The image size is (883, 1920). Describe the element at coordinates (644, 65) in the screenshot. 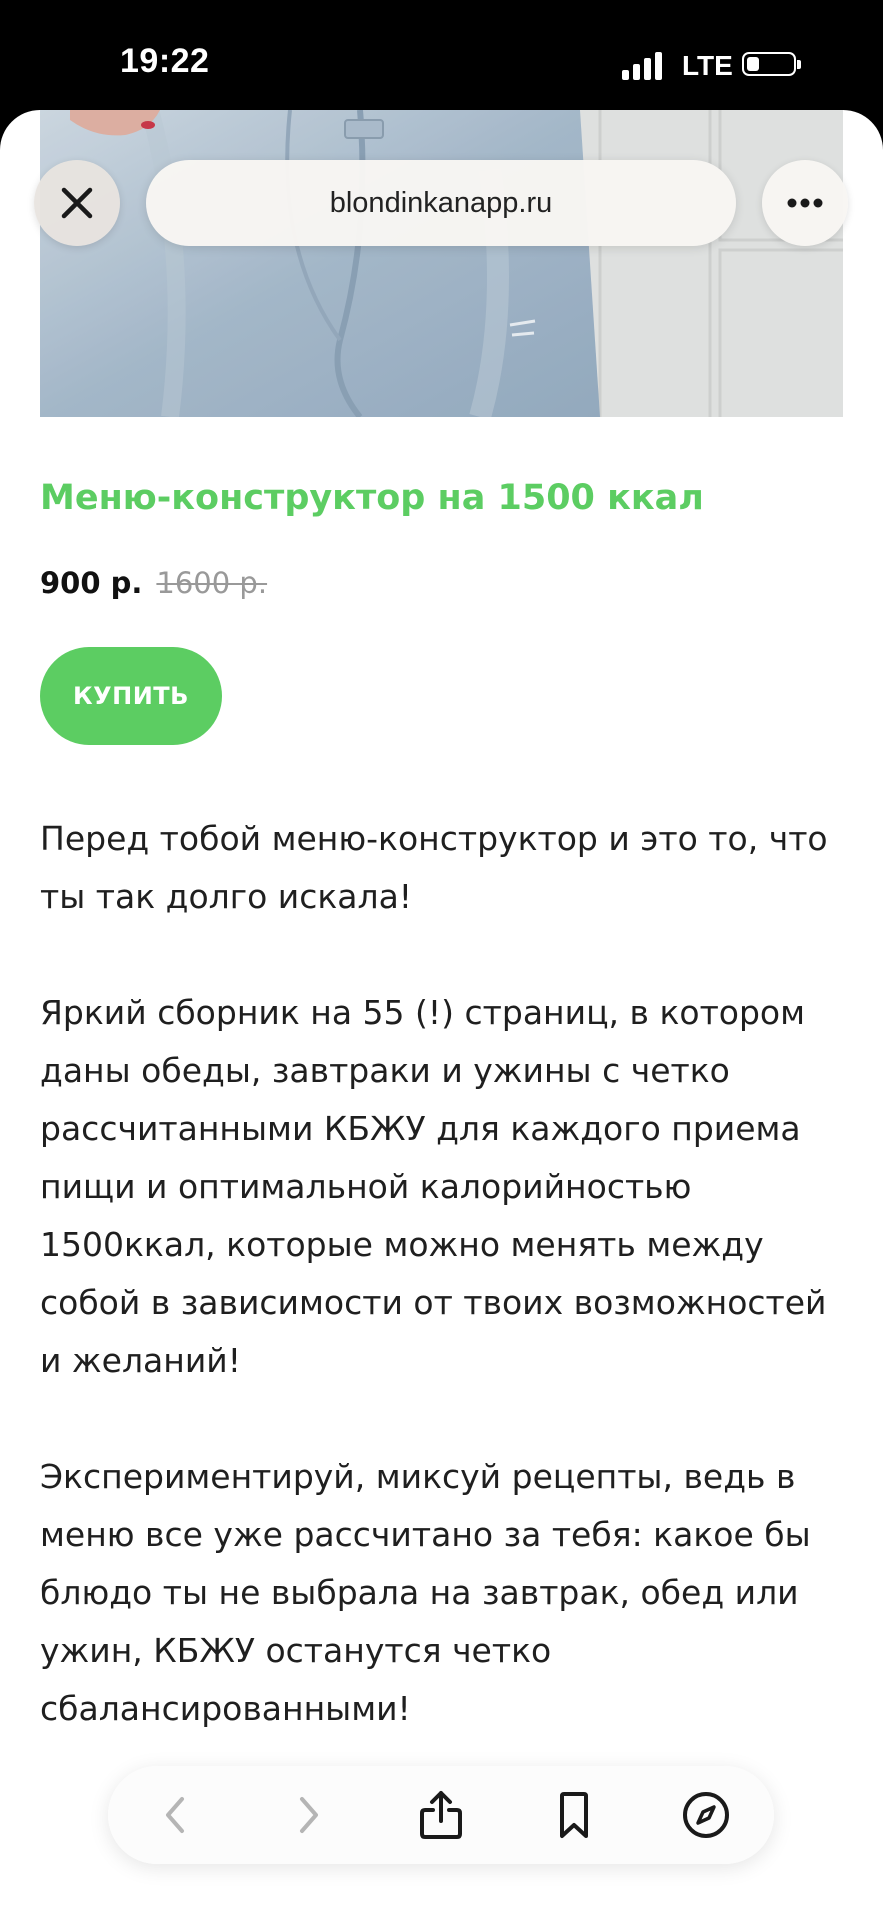

I see `signal-icon` at that location.